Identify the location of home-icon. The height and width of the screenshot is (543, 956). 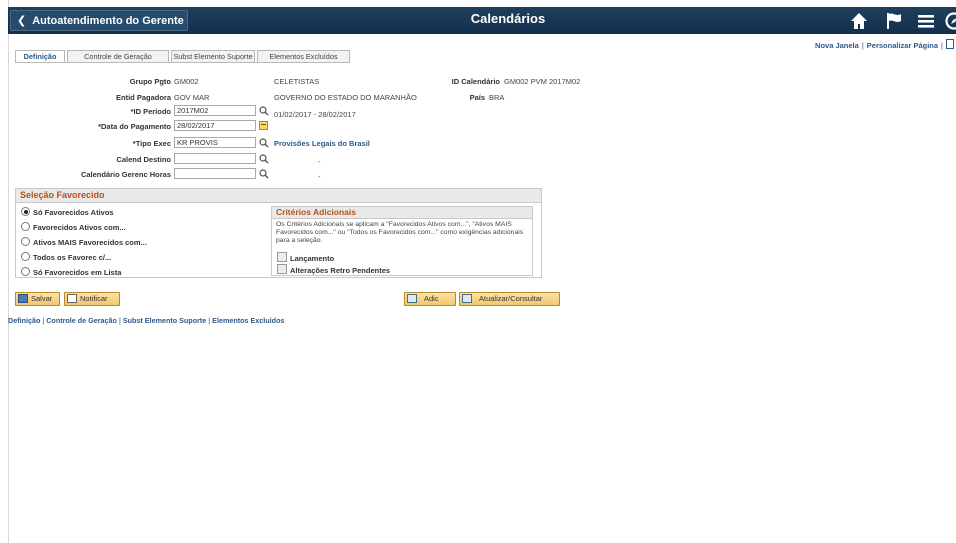
(859, 21).